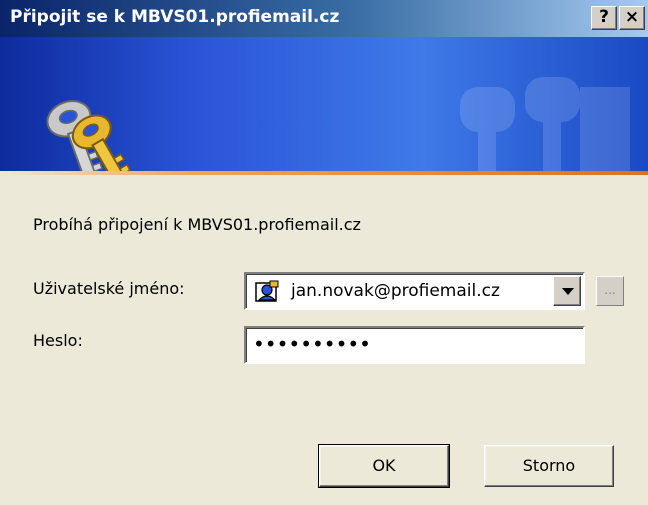  I want to click on username-label: Uživatelské jméno:, so click(109, 288).